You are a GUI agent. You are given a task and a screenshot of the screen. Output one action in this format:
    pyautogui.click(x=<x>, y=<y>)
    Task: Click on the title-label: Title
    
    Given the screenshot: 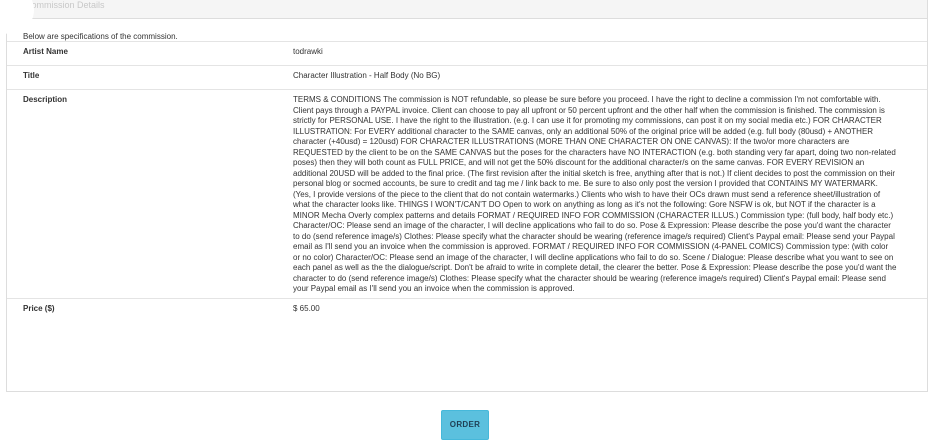 What is the action you would take?
    pyautogui.click(x=31, y=75)
    